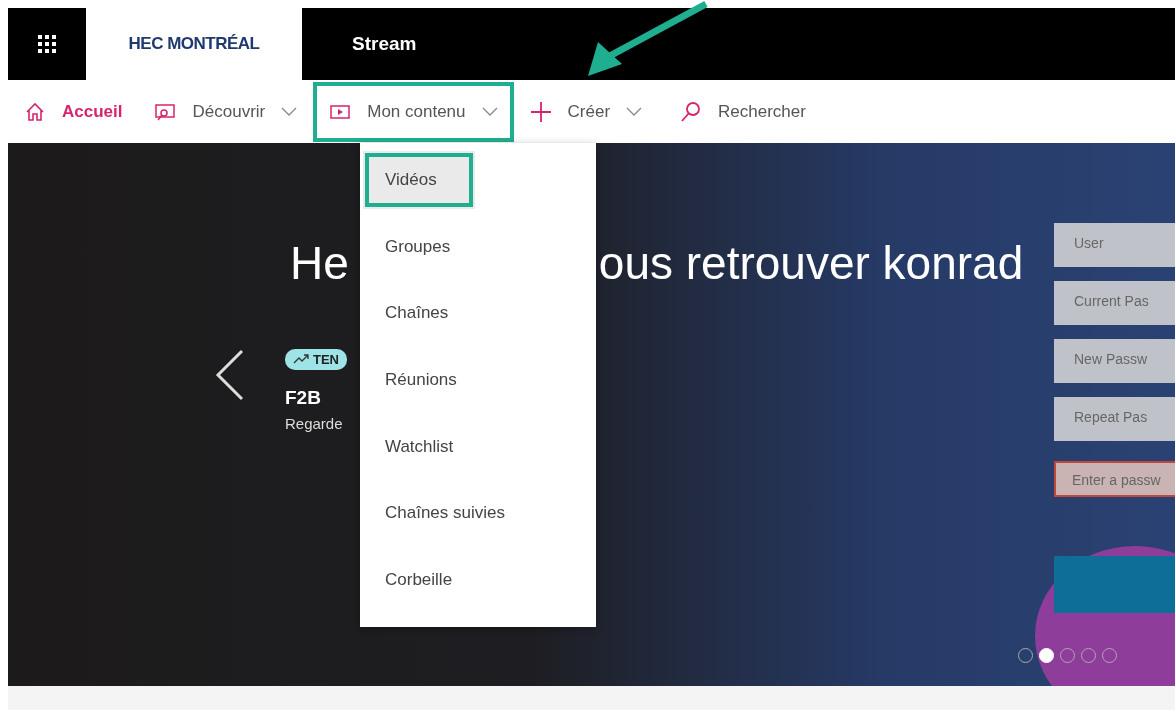 The width and height of the screenshot is (1175, 710). I want to click on home-icon, so click(35, 111).